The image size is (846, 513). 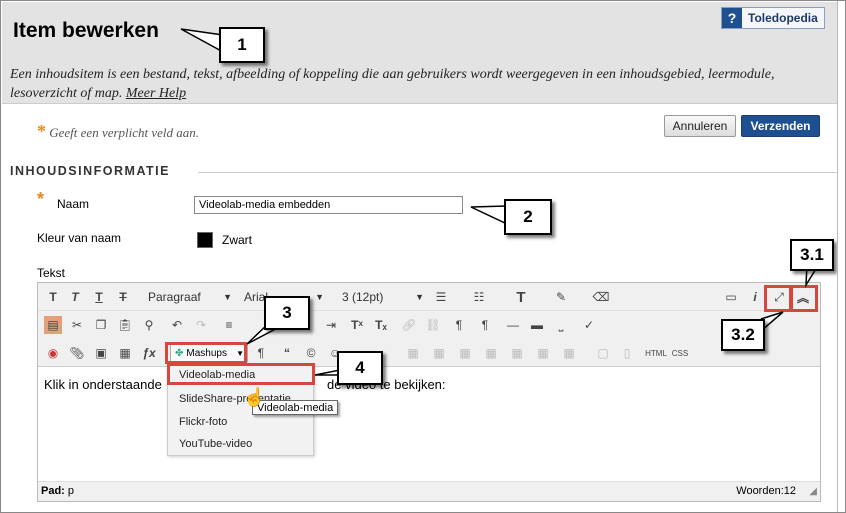 What do you see at coordinates (429, 491) in the screenshot?
I see `editor-status-bar: Pad: p Woorden:12 ◢` at bounding box center [429, 491].